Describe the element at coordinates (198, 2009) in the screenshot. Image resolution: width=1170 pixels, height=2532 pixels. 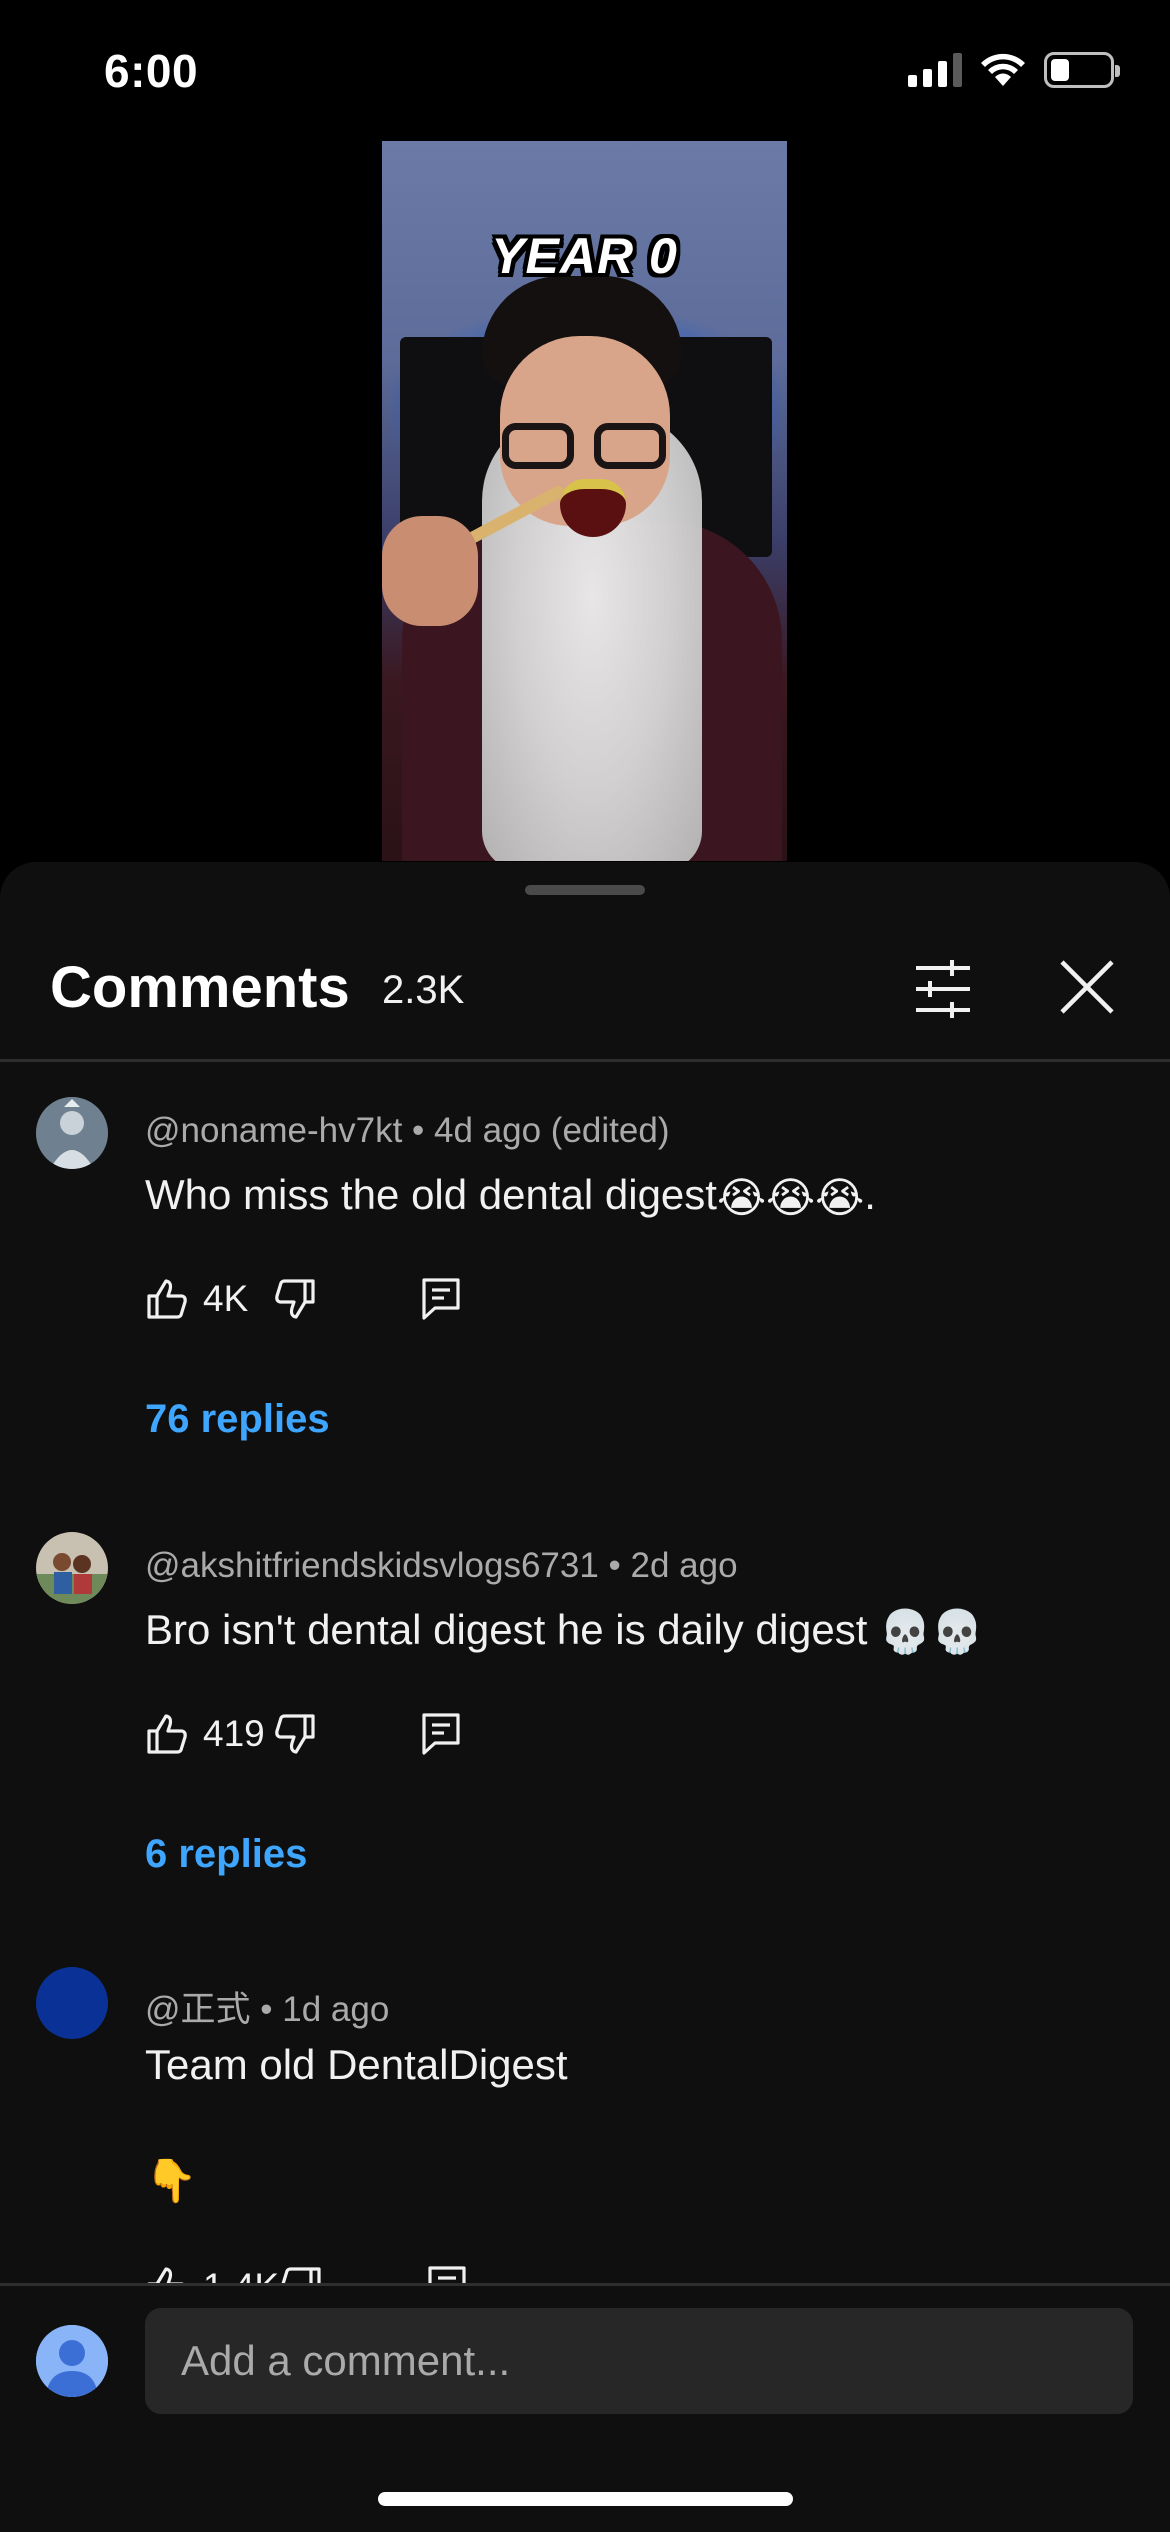
I see `comment-author: @正式` at that location.